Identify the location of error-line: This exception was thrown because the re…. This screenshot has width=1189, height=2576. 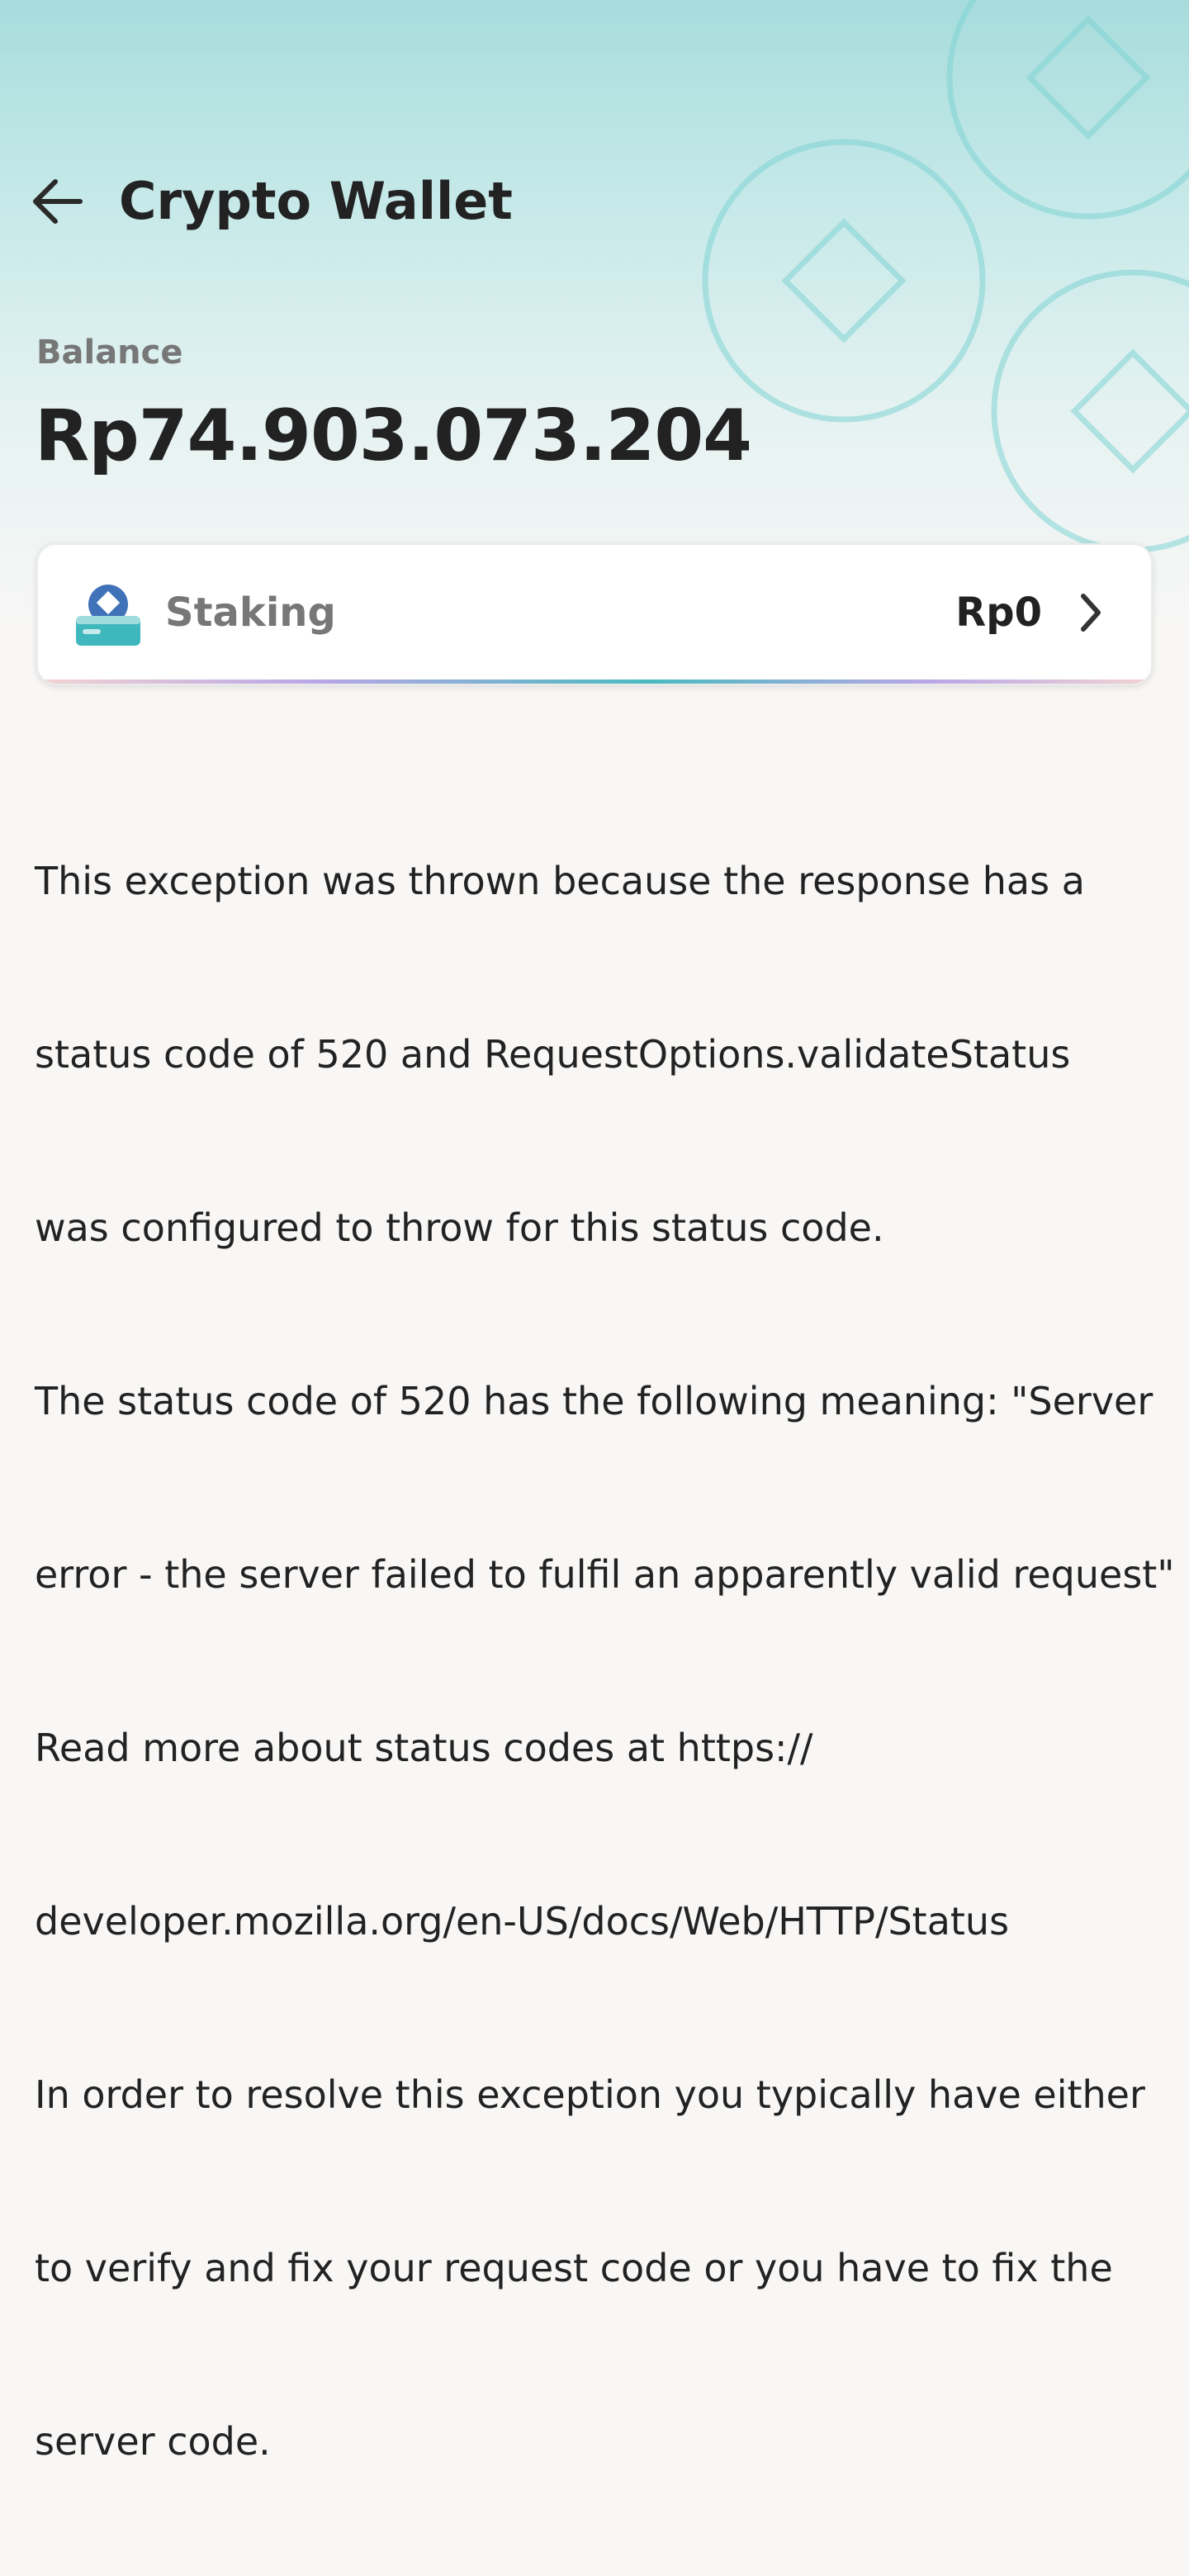
(560, 881).